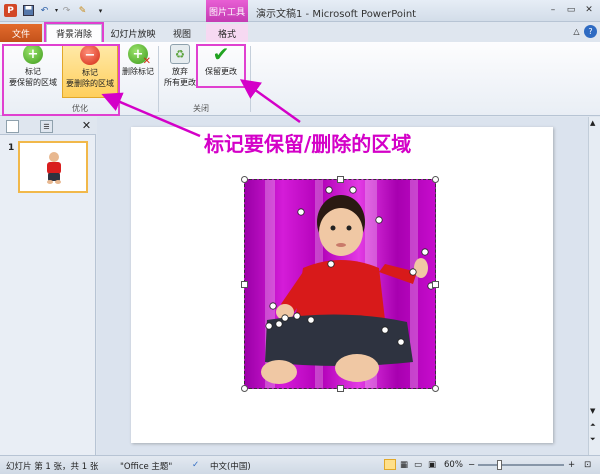 The width and height of the screenshot is (600, 474). I want to click on normal-view-icon, so click(390, 464).